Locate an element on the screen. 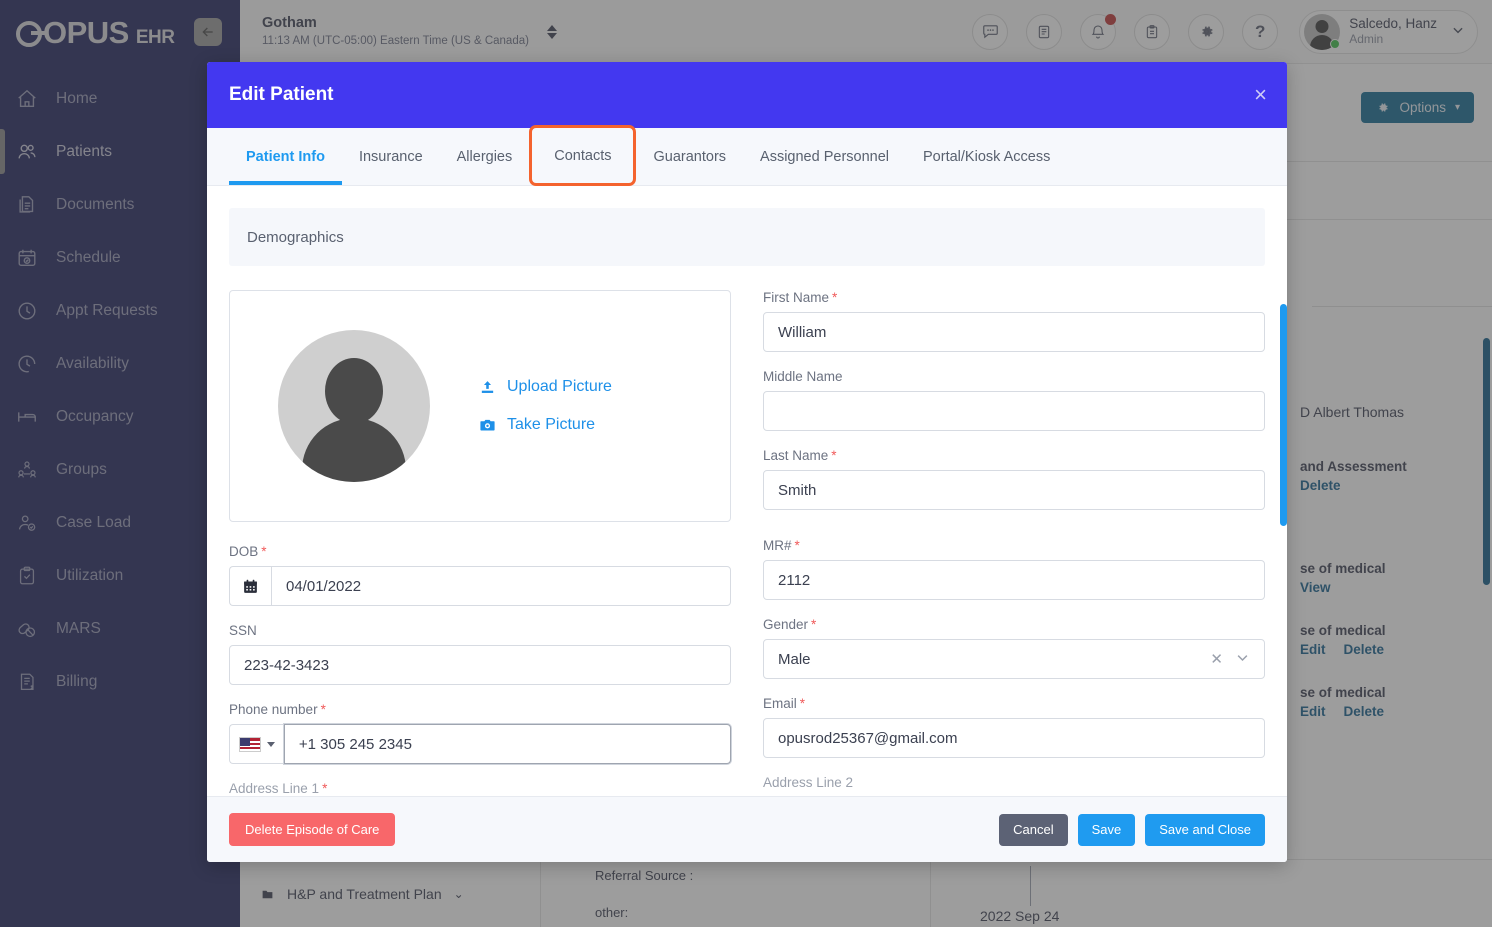 The width and height of the screenshot is (1492, 927). ssn-field: SSN 223-42-3423 is located at coordinates (480, 654).